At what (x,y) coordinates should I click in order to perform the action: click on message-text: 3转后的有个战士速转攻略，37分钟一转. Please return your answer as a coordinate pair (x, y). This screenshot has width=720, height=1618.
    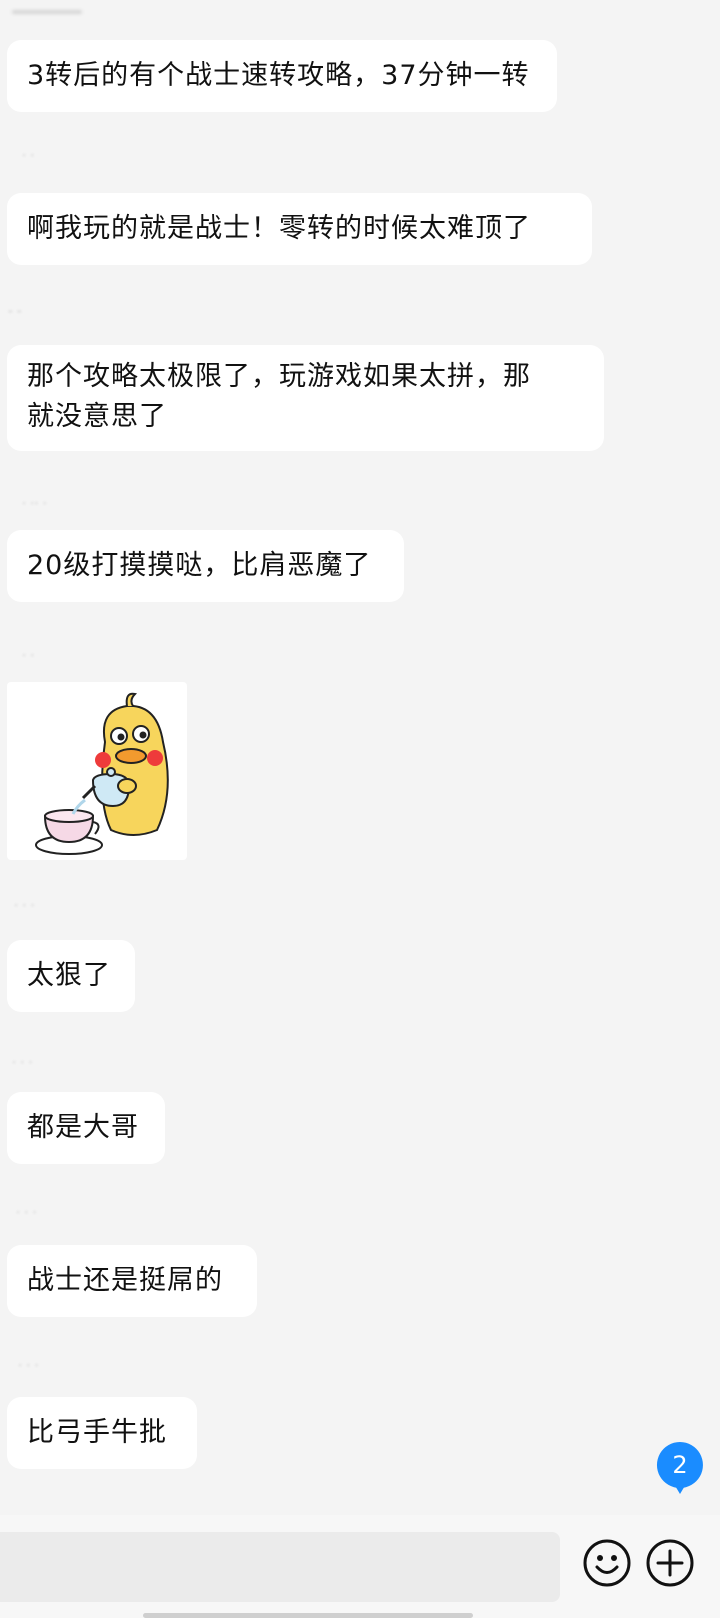
    Looking at the image, I should click on (278, 75).